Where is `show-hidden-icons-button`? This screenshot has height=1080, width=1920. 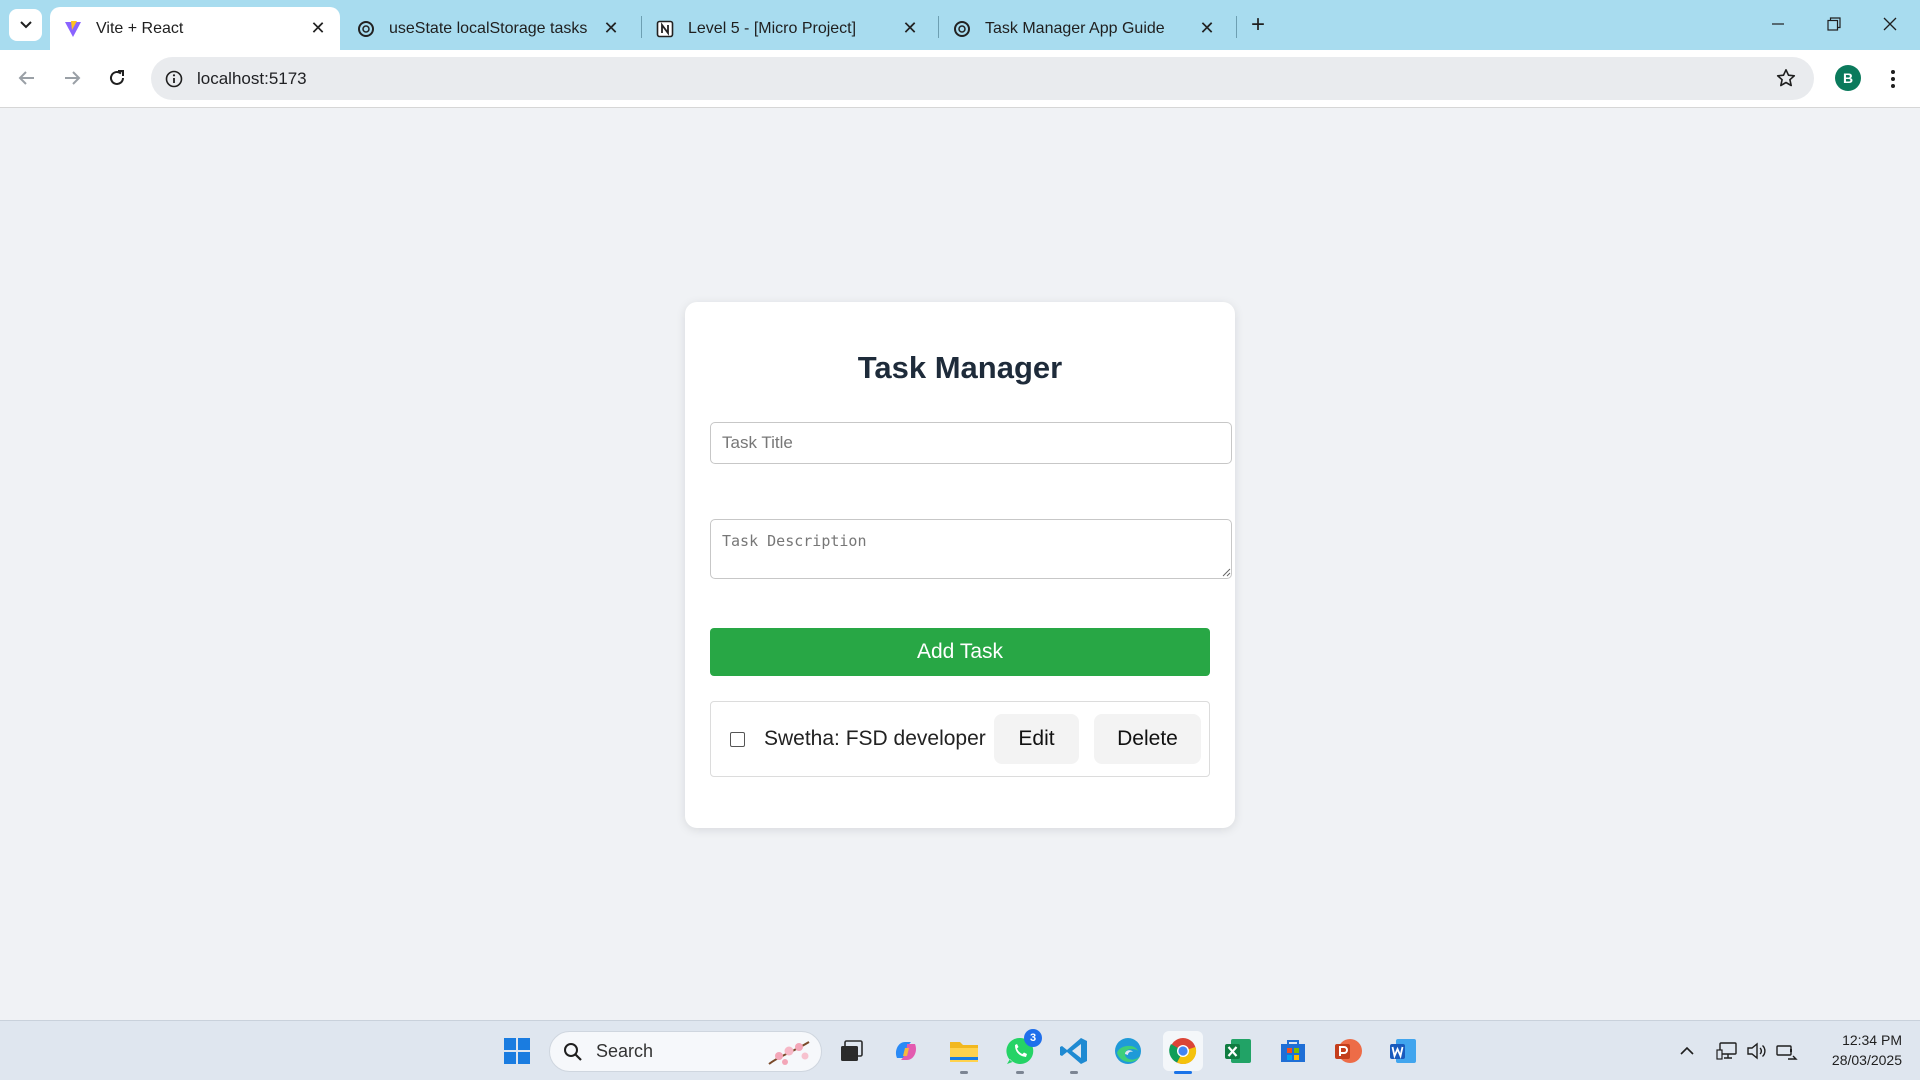
show-hidden-icons-button is located at coordinates (1687, 1051).